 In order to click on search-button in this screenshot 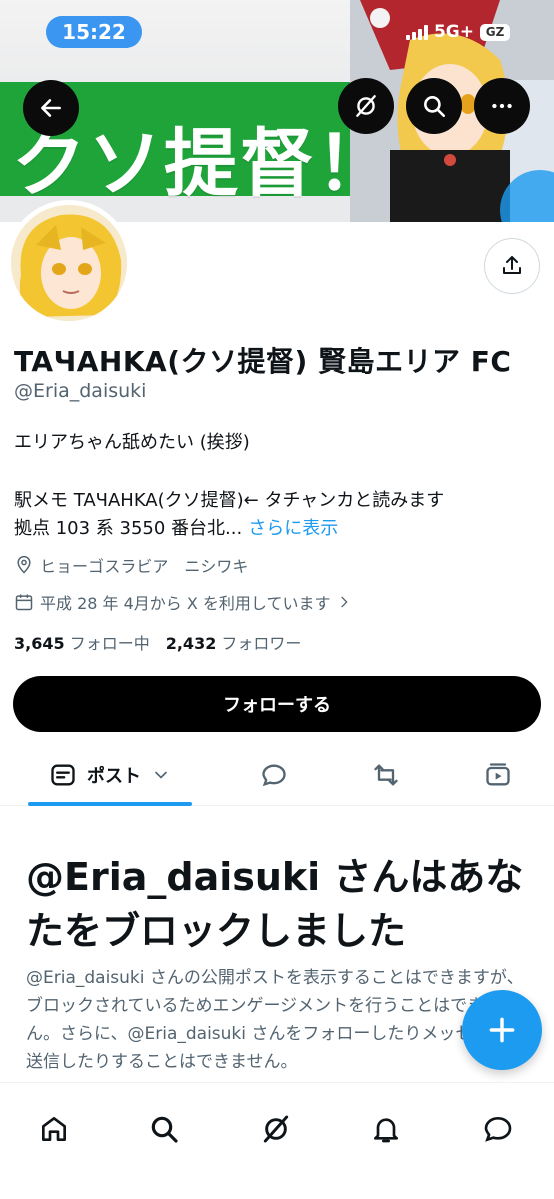, I will do `click(434, 106)`.